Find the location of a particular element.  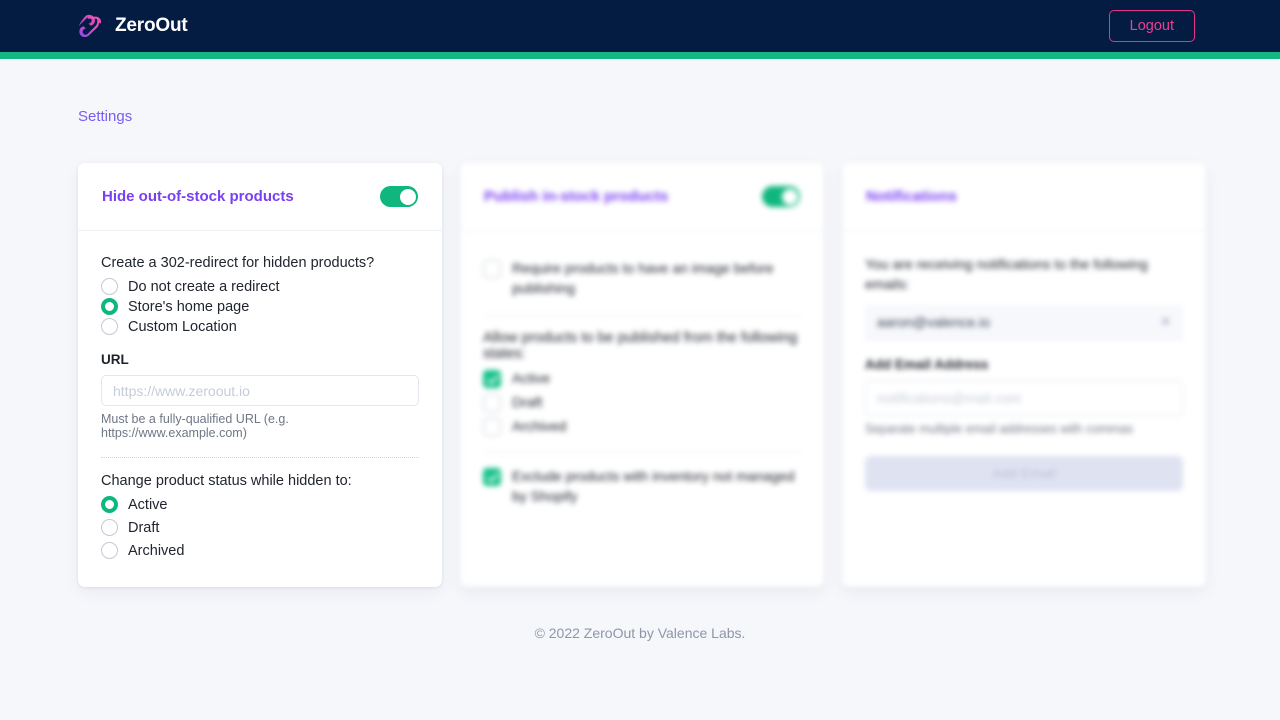

checkbox-label: Draft is located at coordinates (527, 401).